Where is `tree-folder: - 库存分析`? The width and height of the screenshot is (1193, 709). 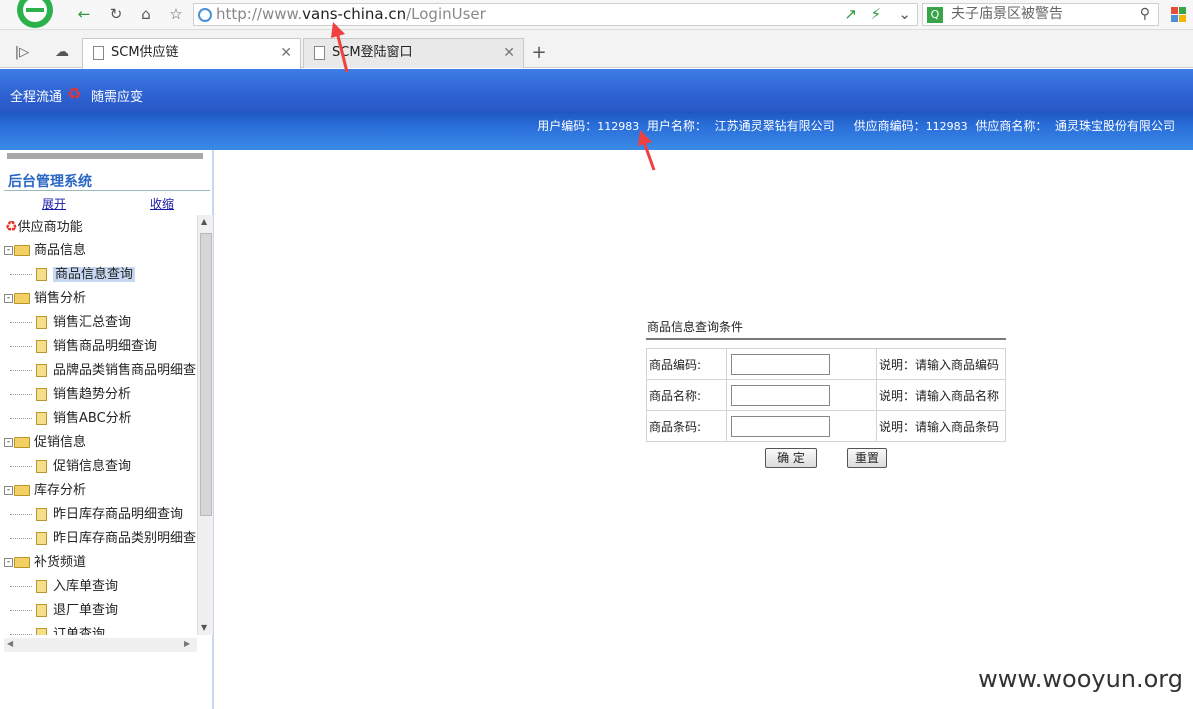
tree-folder: - 库存分析 is located at coordinates (45, 491).